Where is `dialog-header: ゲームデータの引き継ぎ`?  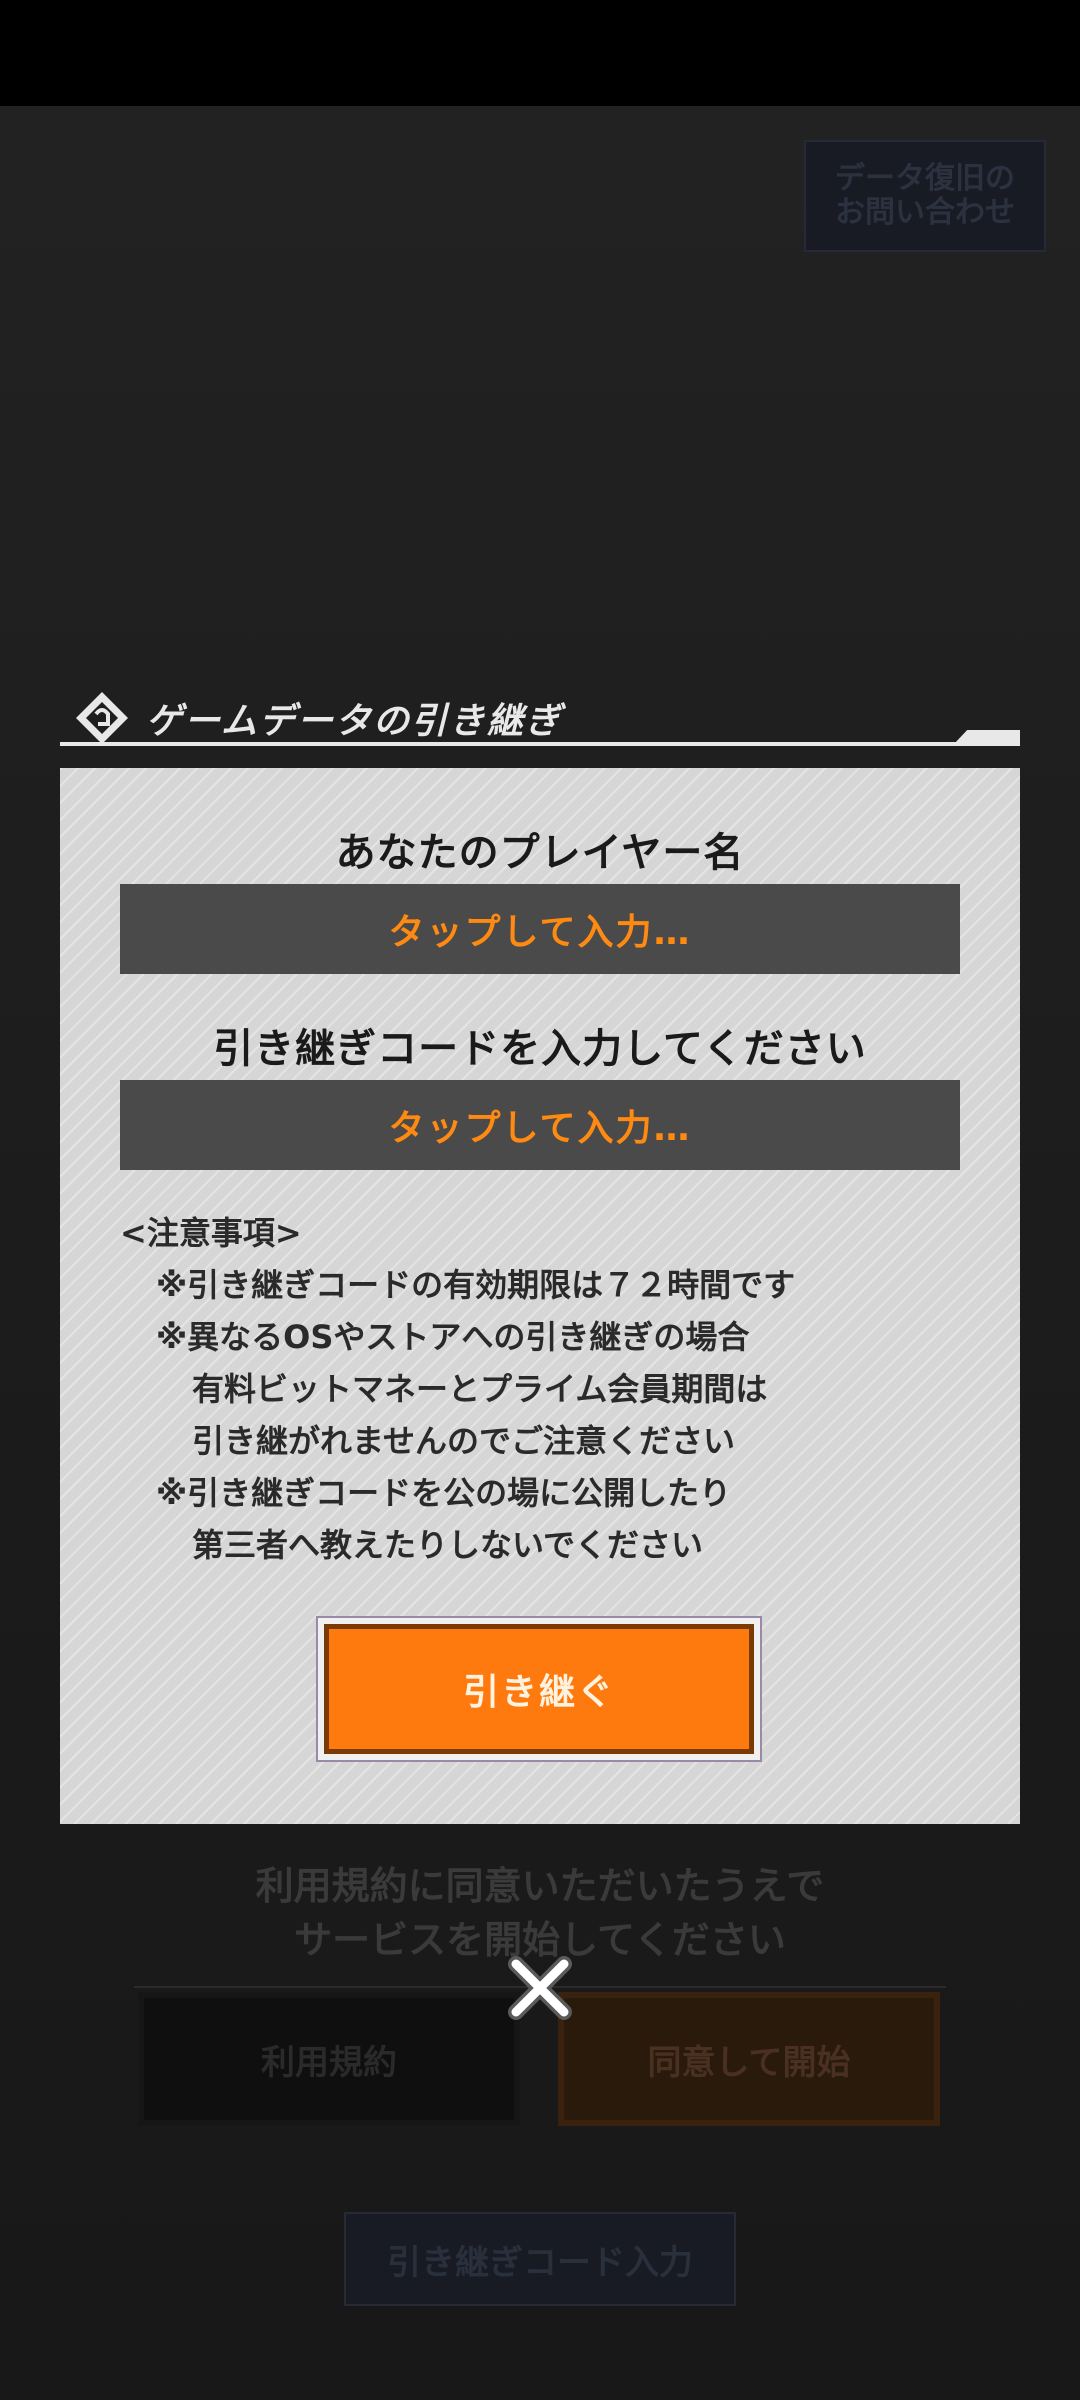 dialog-header: ゲームデータの引き継ぎ is located at coordinates (540, 715).